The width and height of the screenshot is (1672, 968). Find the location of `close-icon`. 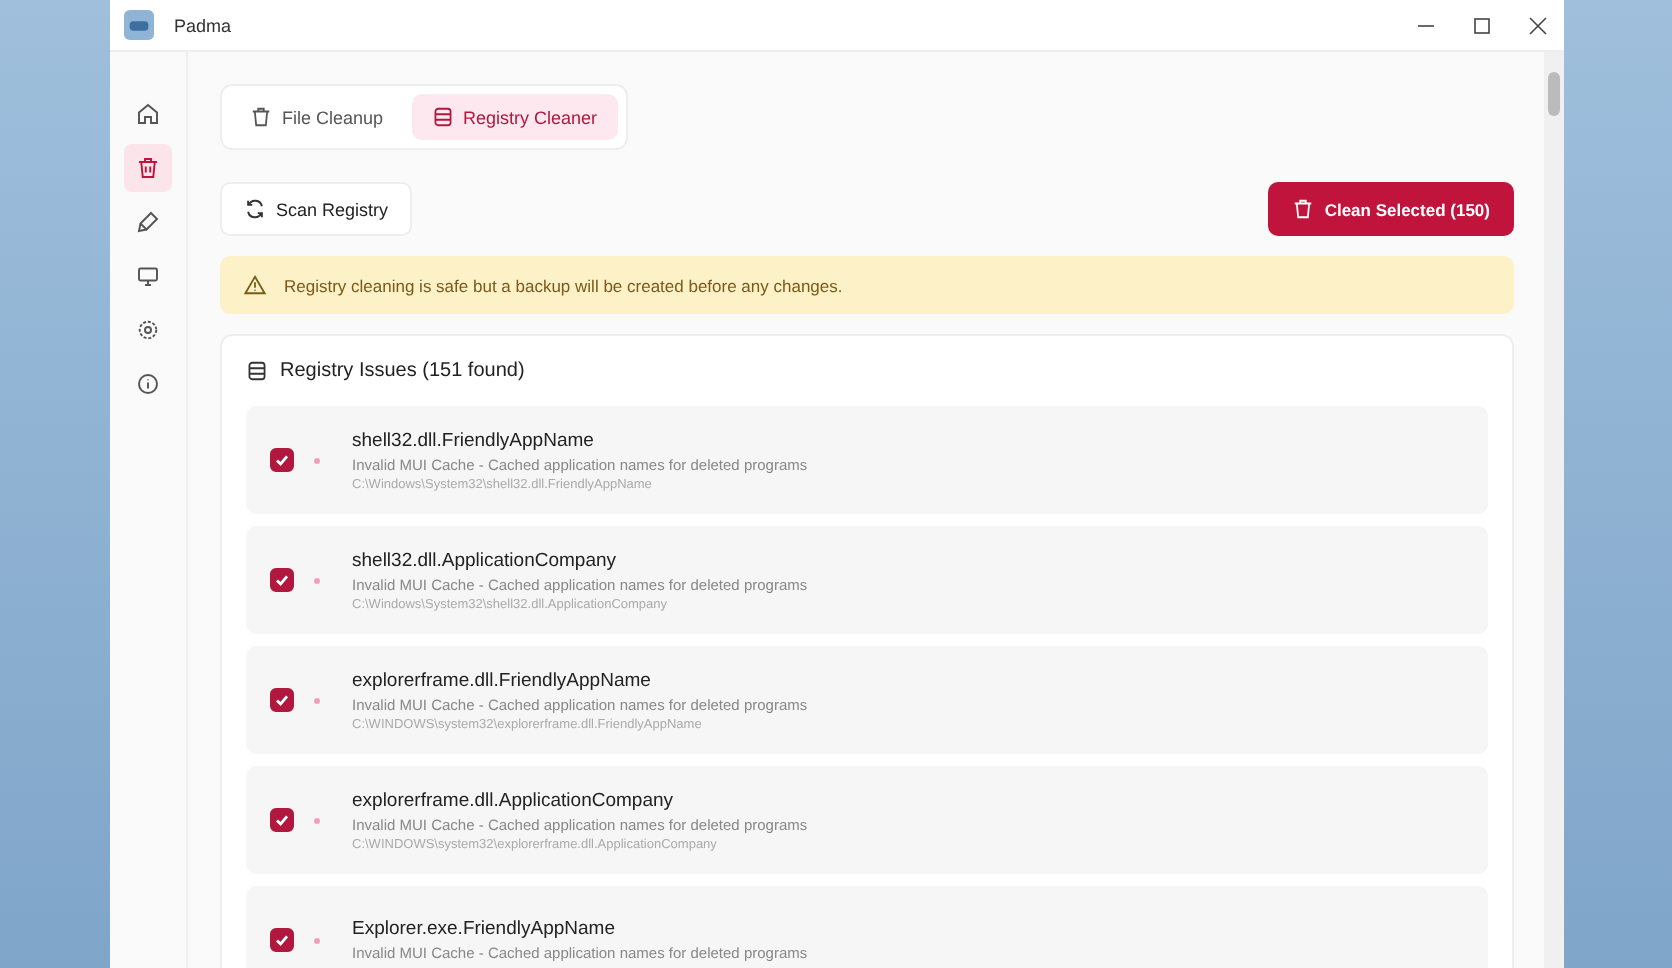

close-icon is located at coordinates (1538, 25).